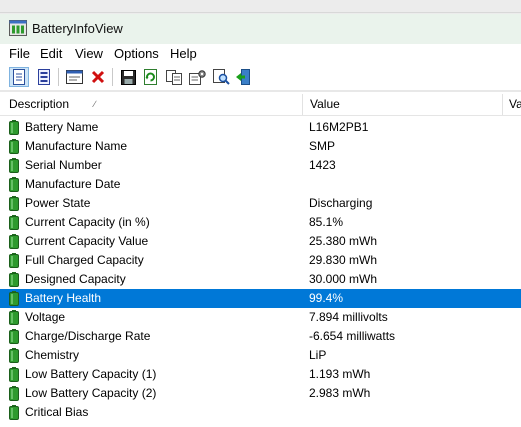 This screenshot has width=521, height=427. I want to click on table-row: Manufacture Name SMP, so click(260, 146).